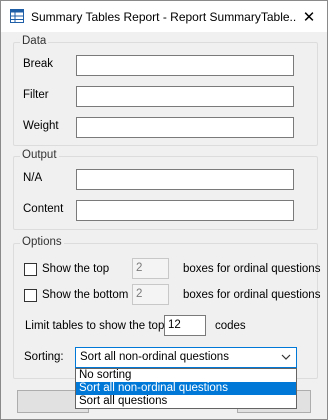  What do you see at coordinates (150, 268) in the screenshot?
I see `show-top-count-input: 2` at bounding box center [150, 268].